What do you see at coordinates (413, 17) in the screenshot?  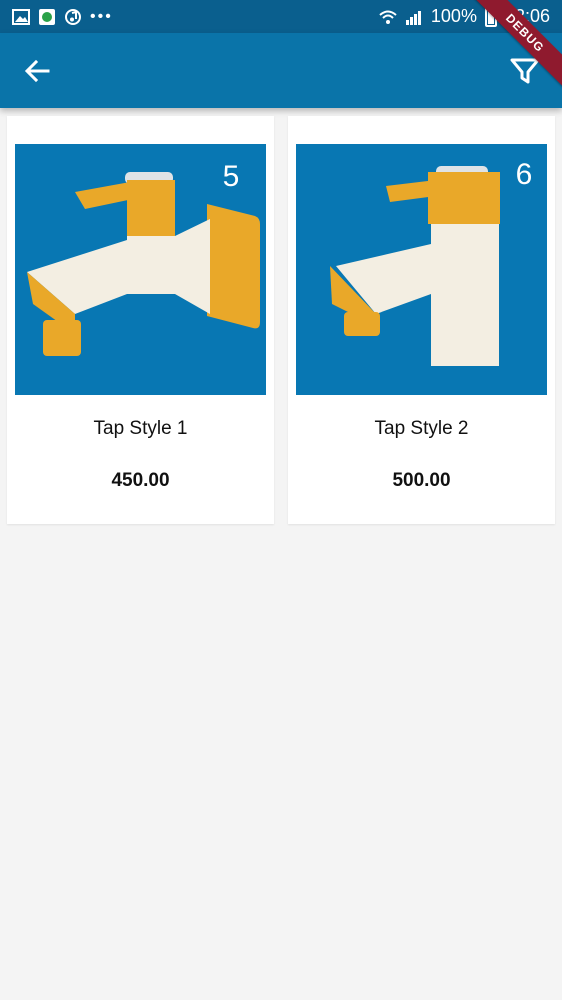 I see `signal-icon` at bounding box center [413, 17].